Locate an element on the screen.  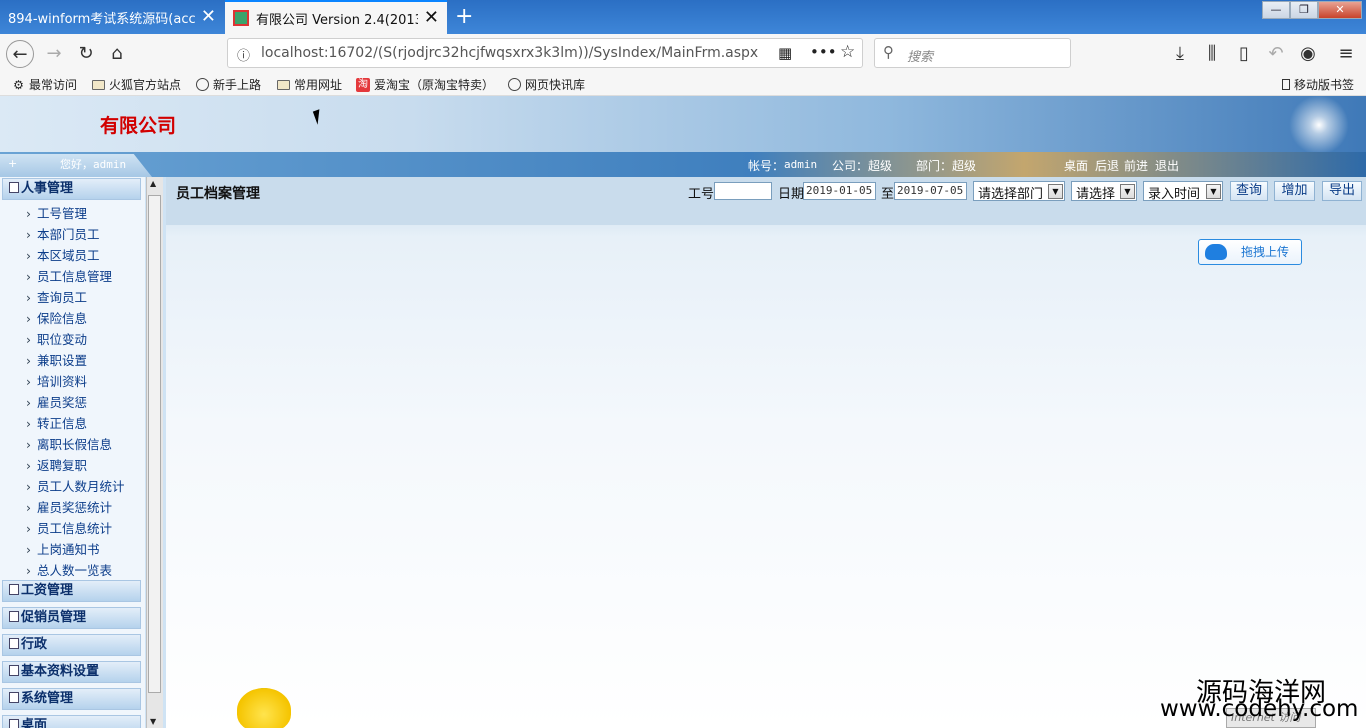
undo-icon: ↶ is located at coordinates (1276, 54).